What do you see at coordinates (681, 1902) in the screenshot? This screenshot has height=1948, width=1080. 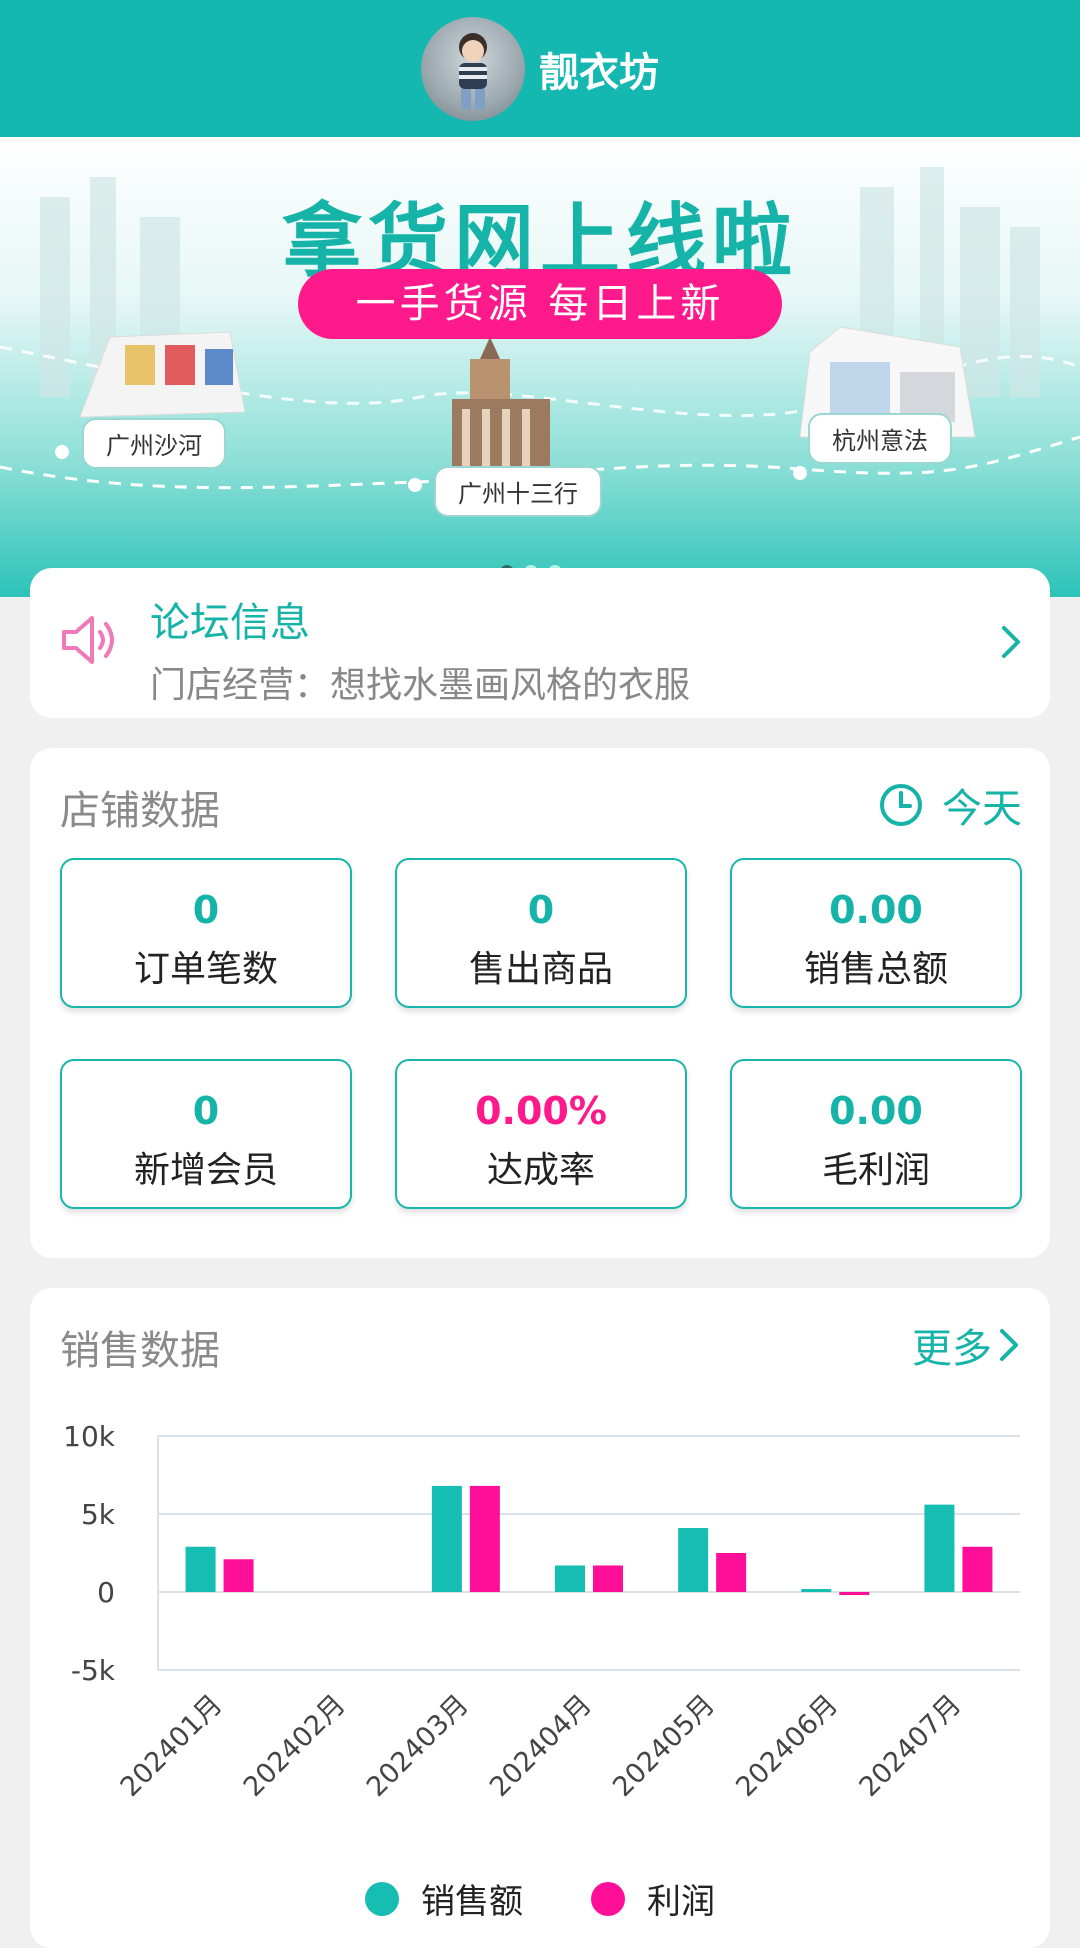 I see `legend-label: 利润` at bounding box center [681, 1902].